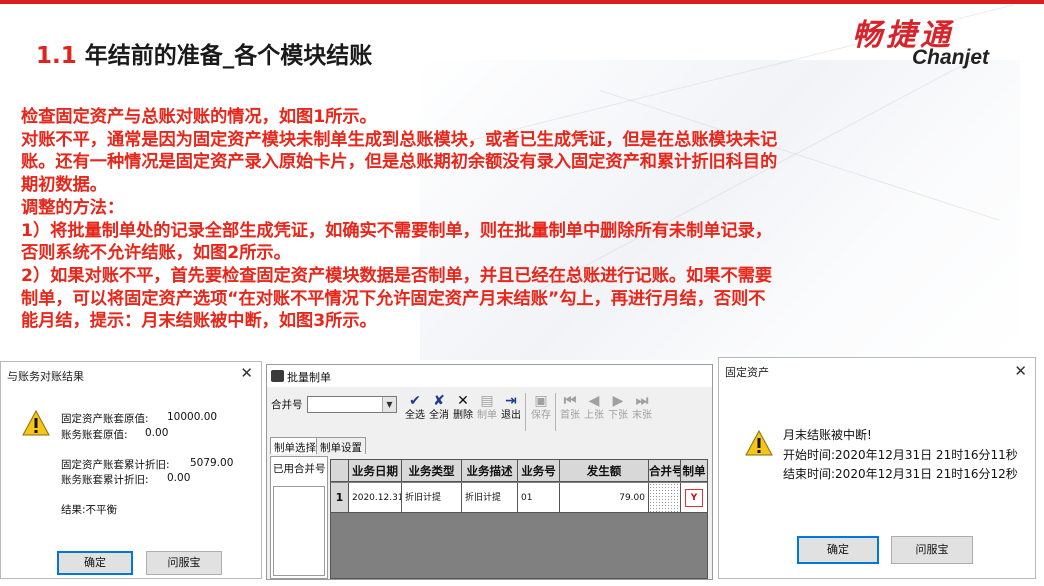 This screenshot has height=586, width=1044. What do you see at coordinates (432, 498) in the screenshot?
I see `business-type-cell: 折旧计提` at bounding box center [432, 498].